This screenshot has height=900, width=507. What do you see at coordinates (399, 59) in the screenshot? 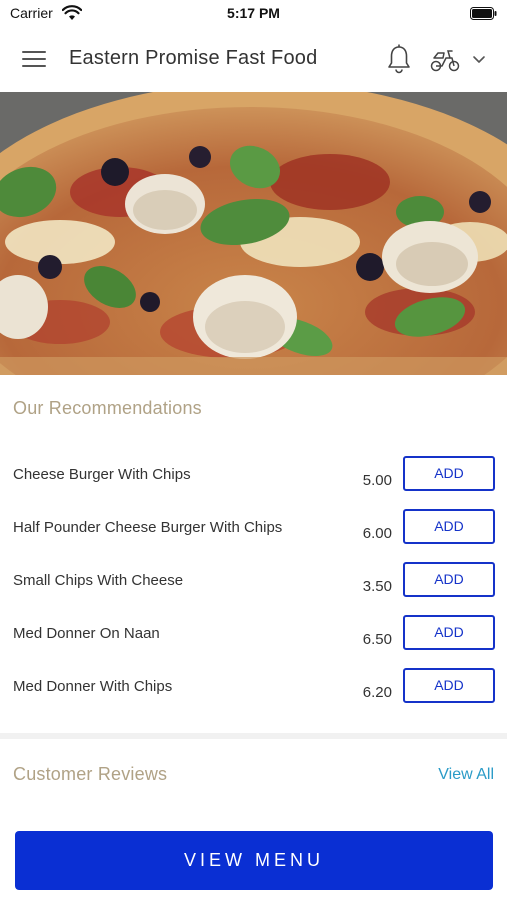
I see `bell-icon` at bounding box center [399, 59].